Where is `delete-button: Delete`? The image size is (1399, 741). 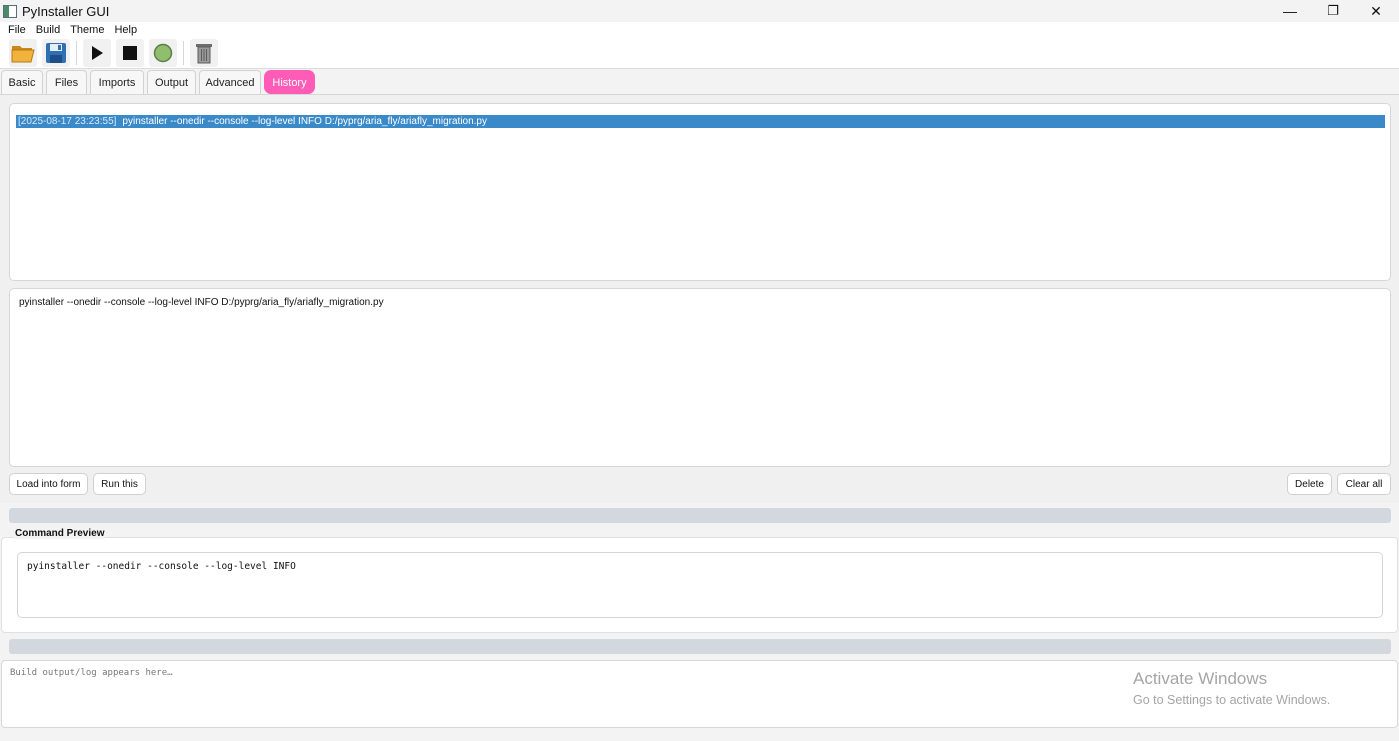
delete-button: Delete is located at coordinates (1309, 484).